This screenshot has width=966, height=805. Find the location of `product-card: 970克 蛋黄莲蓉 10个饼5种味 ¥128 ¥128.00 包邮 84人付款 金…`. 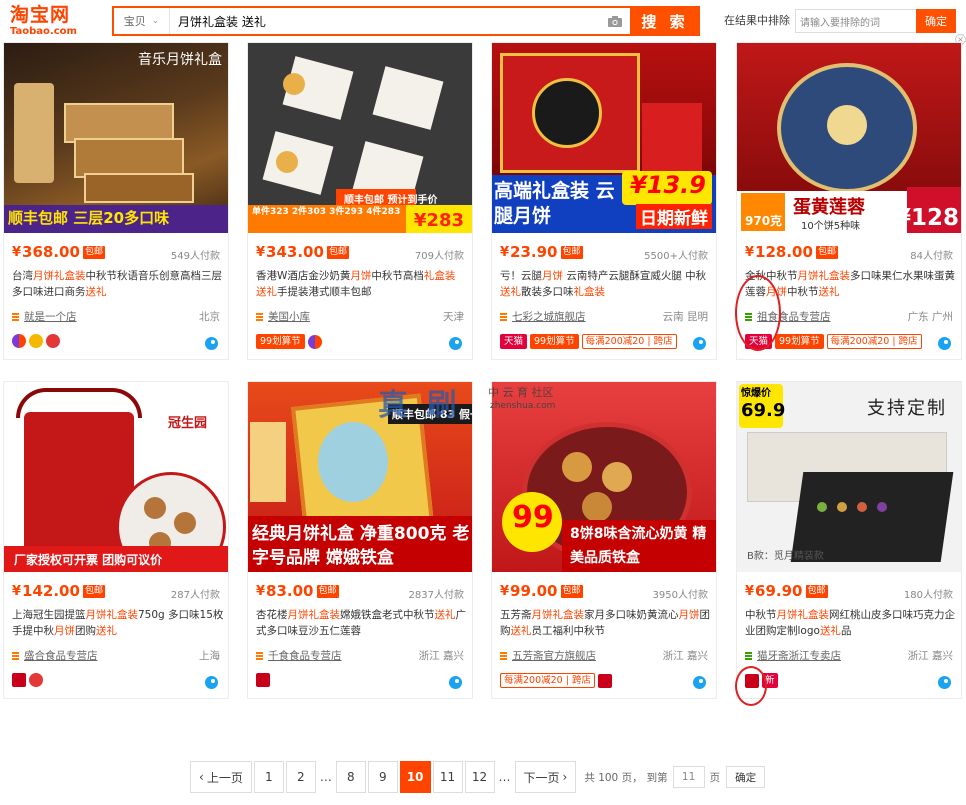

product-card: 970克 蛋黄莲蓉 10个饼5种味 ¥128 ¥128.00 包邮 84人付款 金… is located at coordinates (848, 201).